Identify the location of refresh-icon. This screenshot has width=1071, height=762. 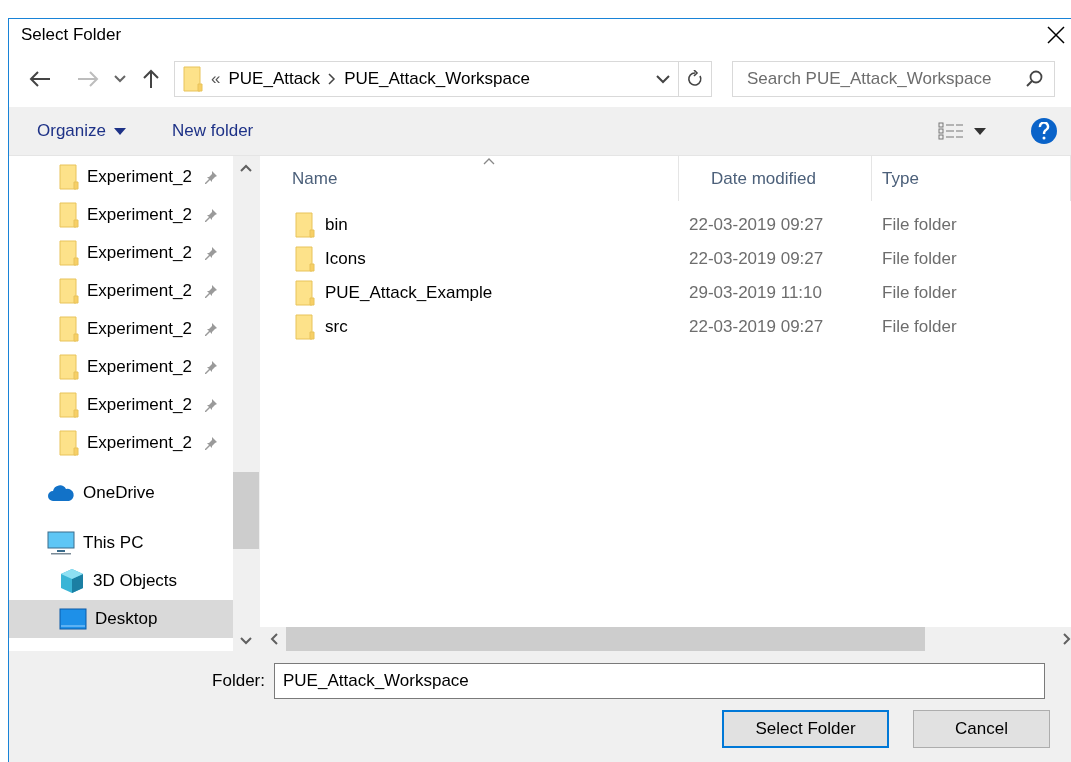
(695, 79).